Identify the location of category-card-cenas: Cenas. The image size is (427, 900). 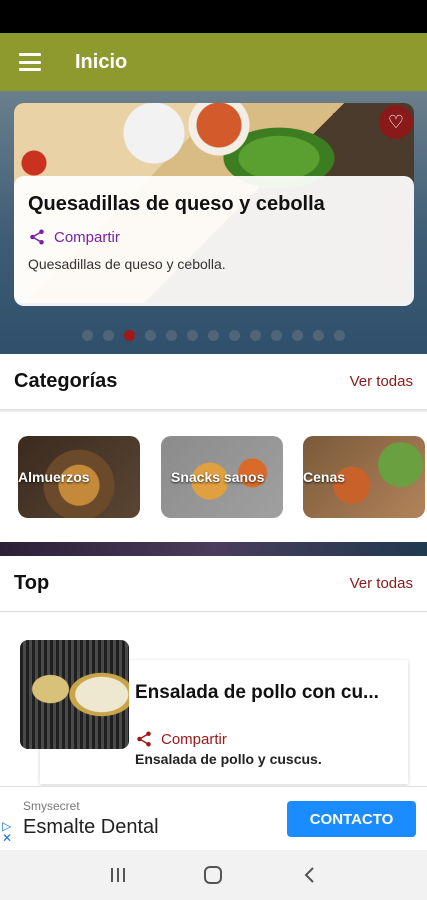
(364, 477).